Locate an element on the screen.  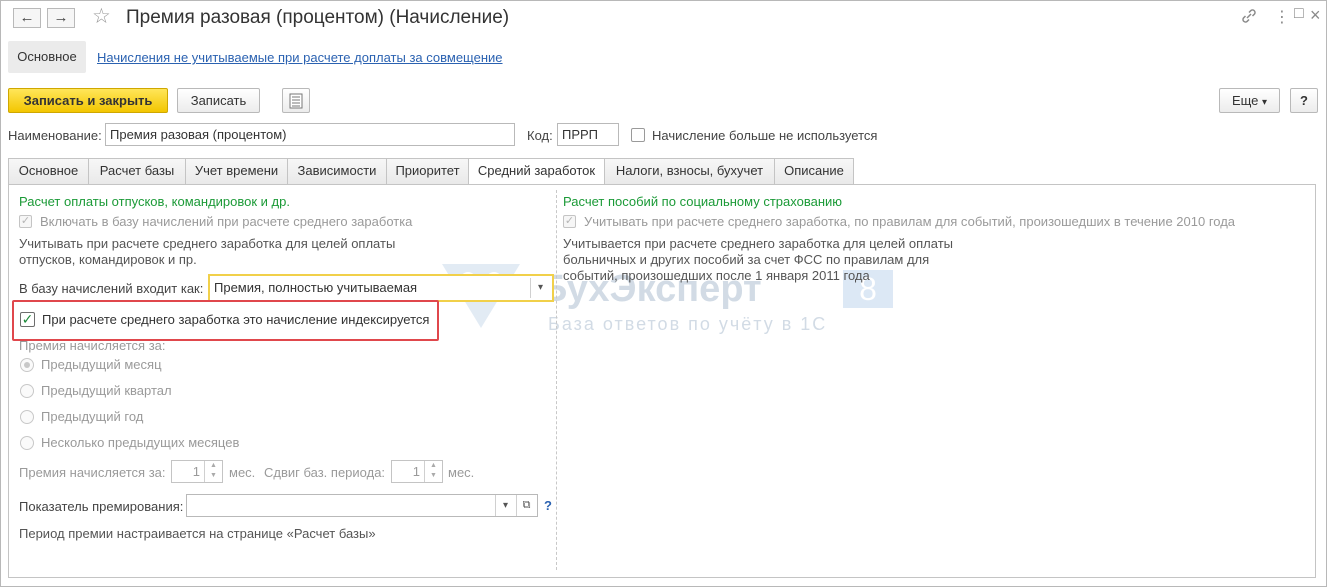
back-arrow-icon: ← is located at coordinates (27, 17).